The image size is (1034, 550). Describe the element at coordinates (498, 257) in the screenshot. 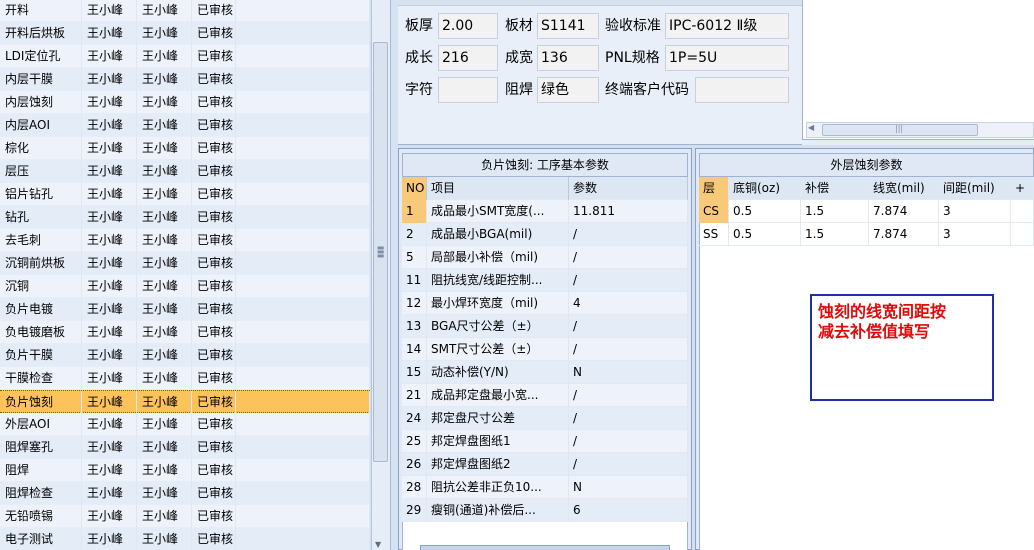

I see `param-item-cell: 局部最小补偿（mil)` at that location.